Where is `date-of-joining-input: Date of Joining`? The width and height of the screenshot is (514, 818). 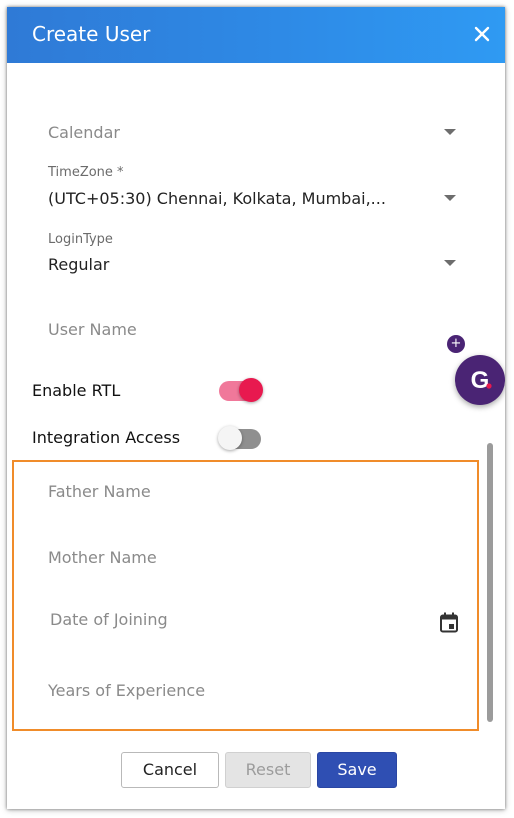
date-of-joining-input: Date of Joining is located at coordinates (109, 619).